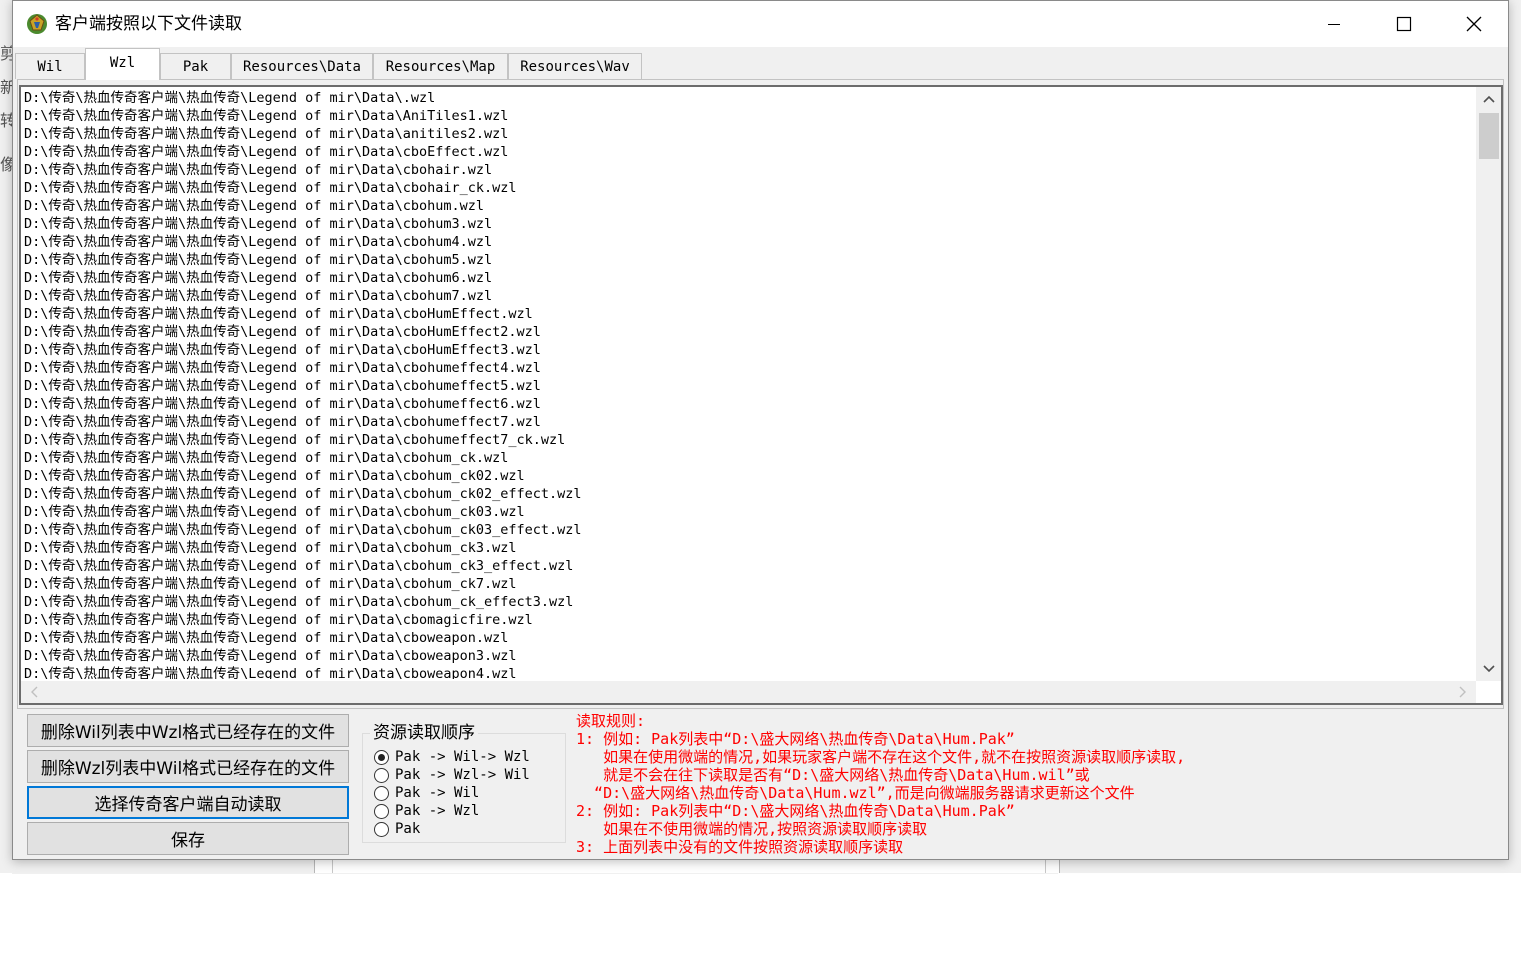  I want to click on radio-label: Pak, so click(408, 829).